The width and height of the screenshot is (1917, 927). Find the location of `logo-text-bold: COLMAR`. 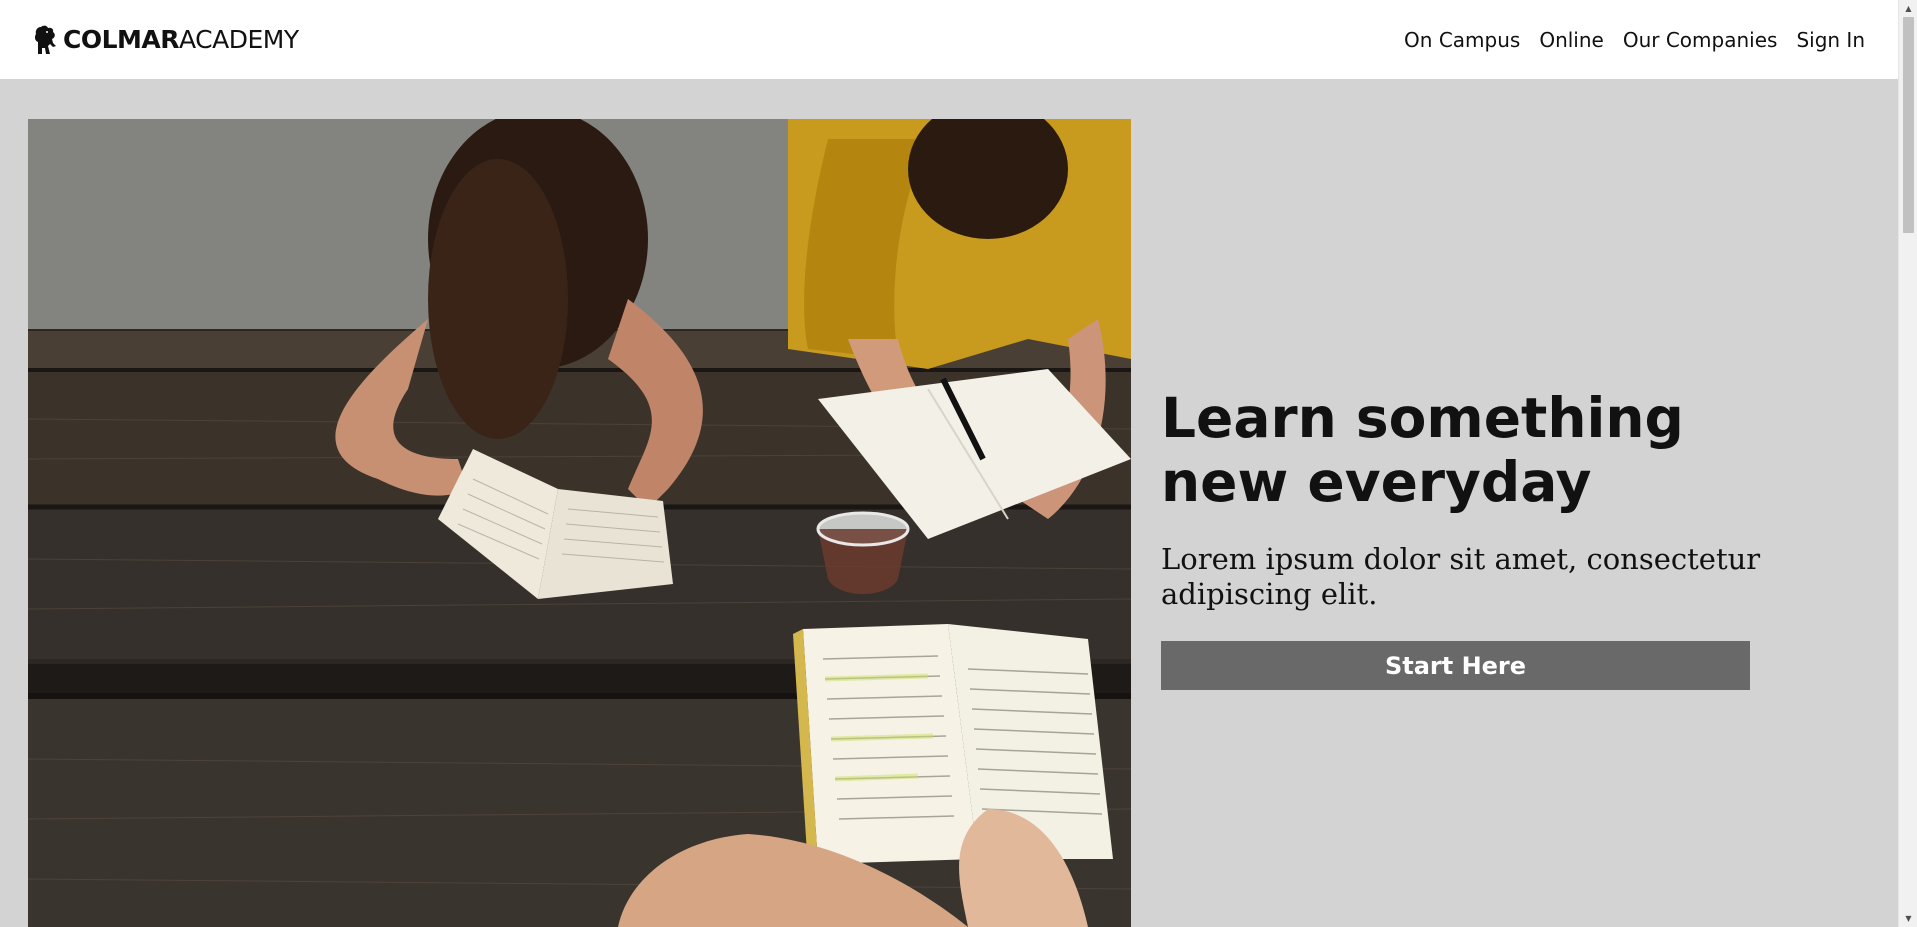

logo-text-bold: COLMAR is located at coordinates (121, 39).